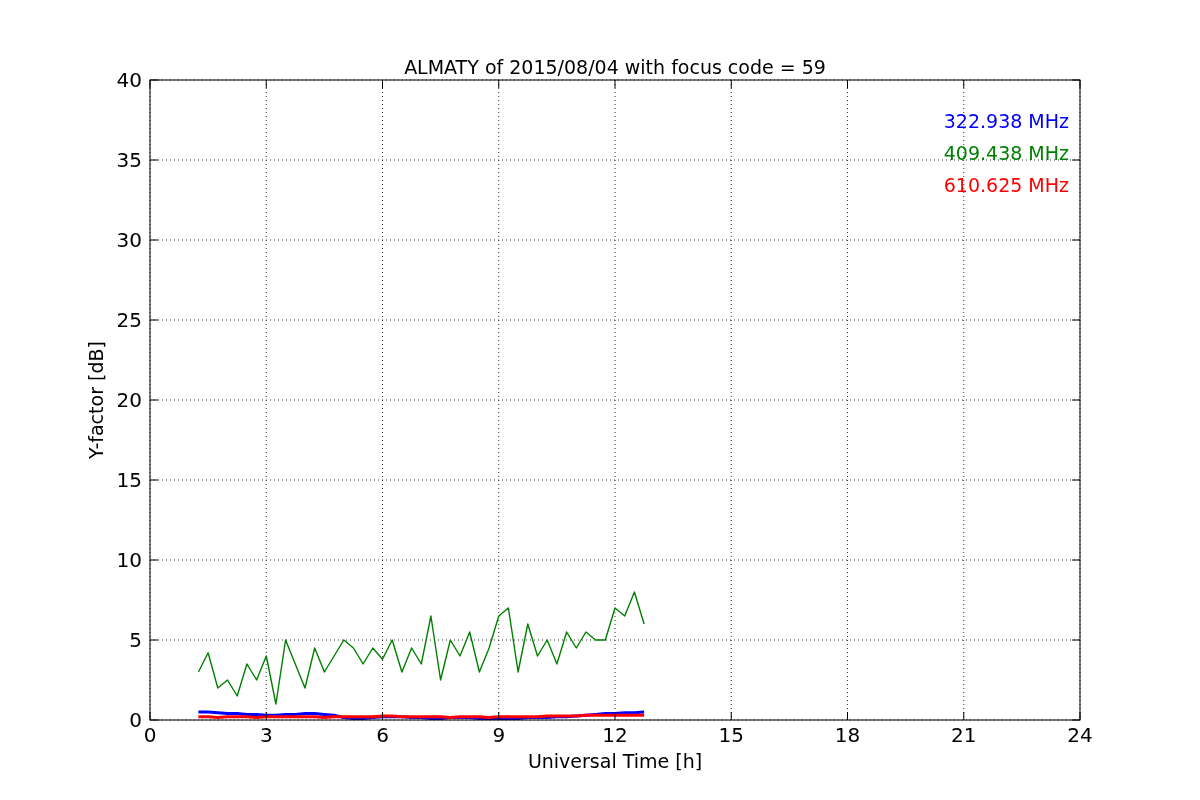 This screenshot has width=1200, height=800. I want to click on tick-label: 20, so click(129, 400).